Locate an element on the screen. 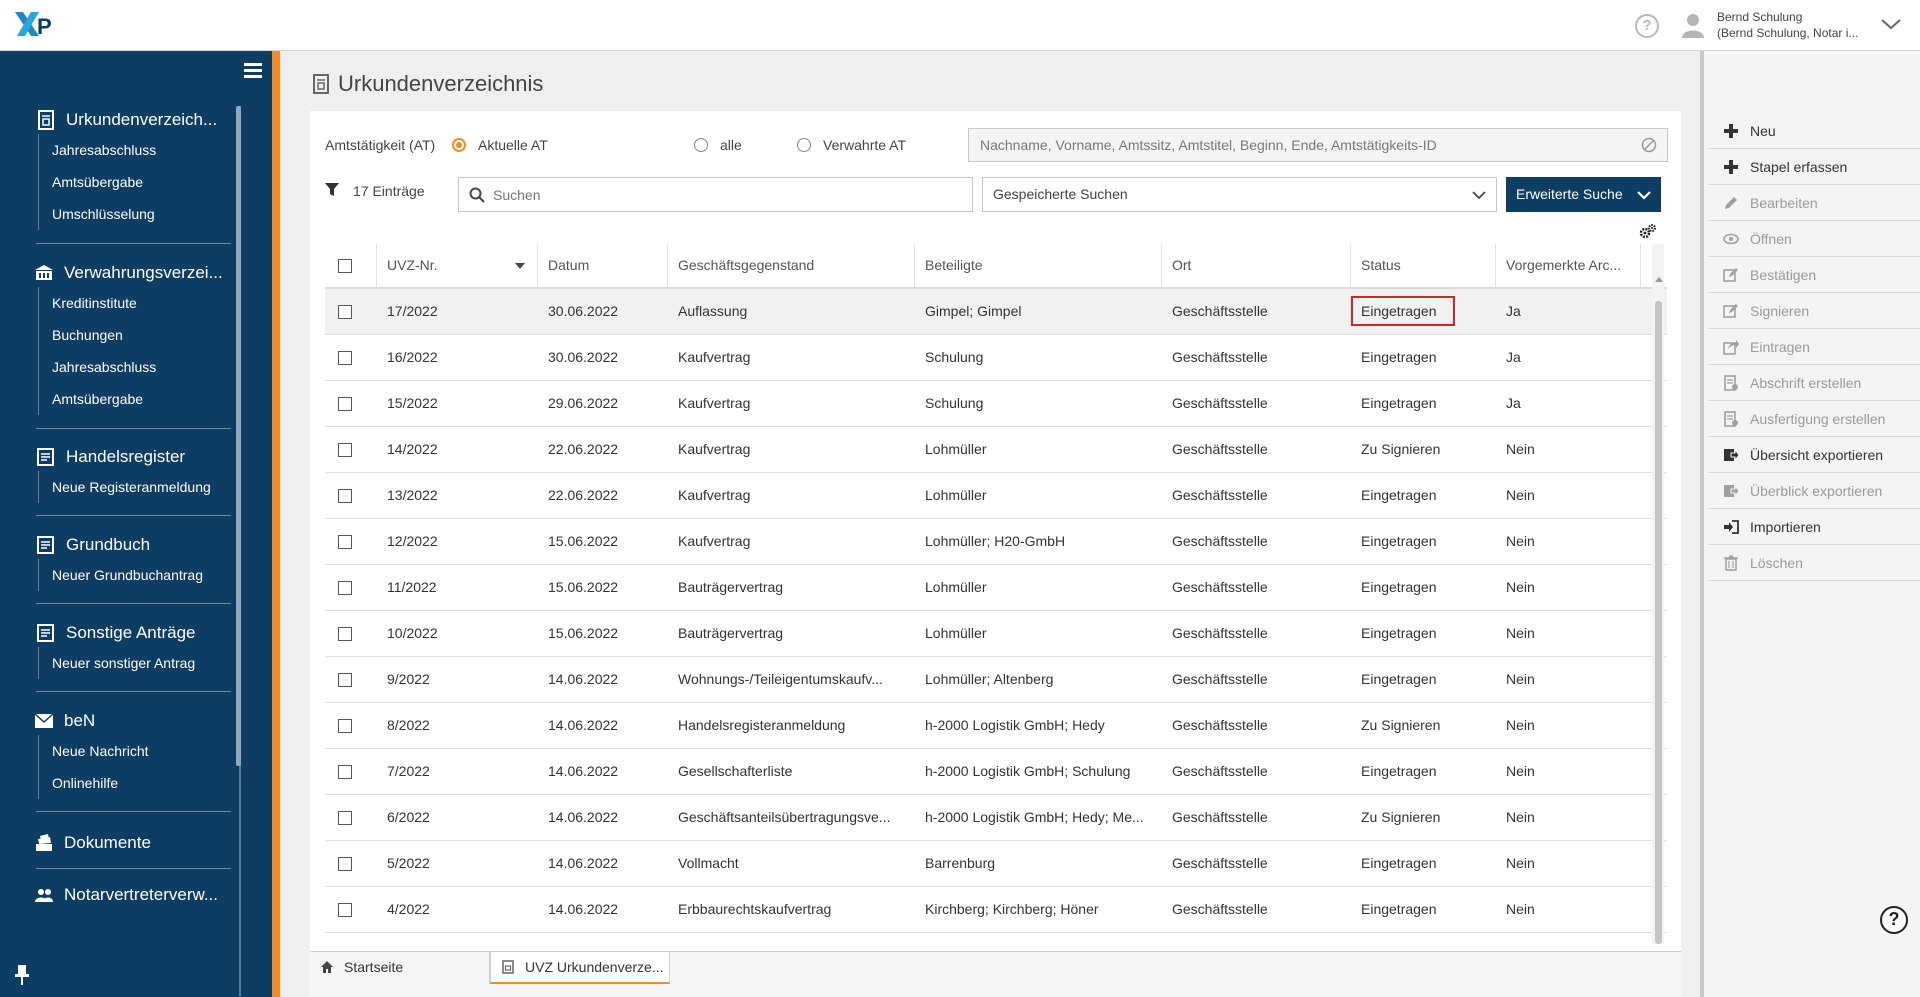 This screenshot has width=1920, height=997. action-ausfertigung-erstellen-button: Ausfertigung erstellen is located at coordinates (1814, 419).